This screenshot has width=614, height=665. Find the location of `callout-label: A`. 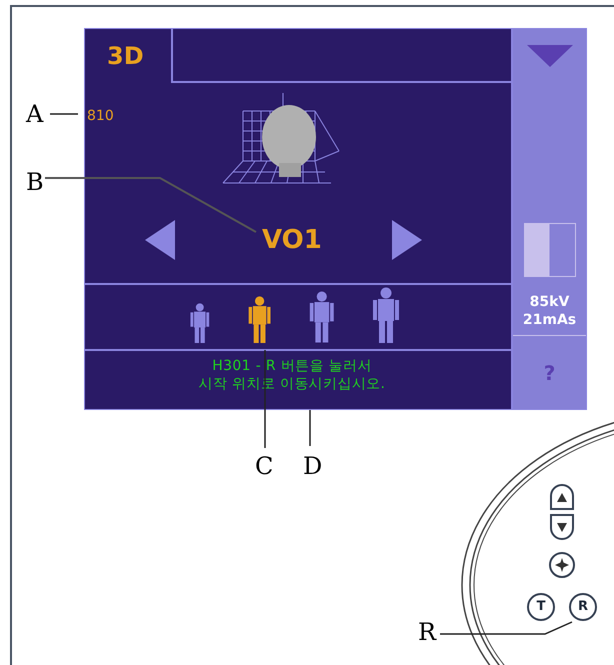

callout-label: A is located at coordinates (35, 114).